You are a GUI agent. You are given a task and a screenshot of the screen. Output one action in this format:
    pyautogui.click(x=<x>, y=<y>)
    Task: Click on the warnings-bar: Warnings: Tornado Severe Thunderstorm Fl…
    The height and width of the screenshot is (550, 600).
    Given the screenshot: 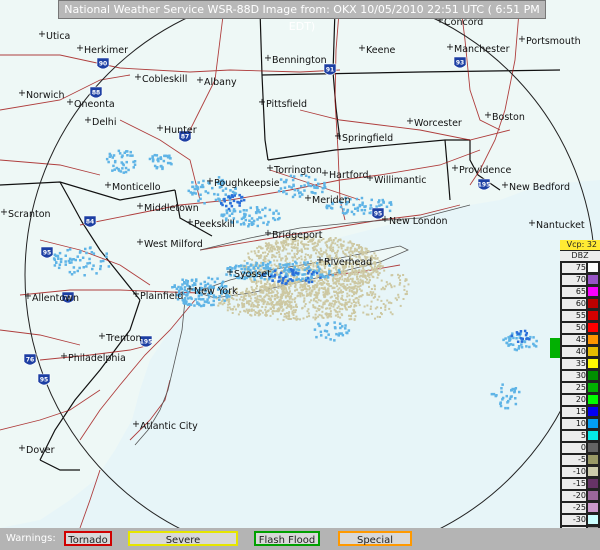 What is the action you would take?
    pyautogui.click(x=300, y=539)
    